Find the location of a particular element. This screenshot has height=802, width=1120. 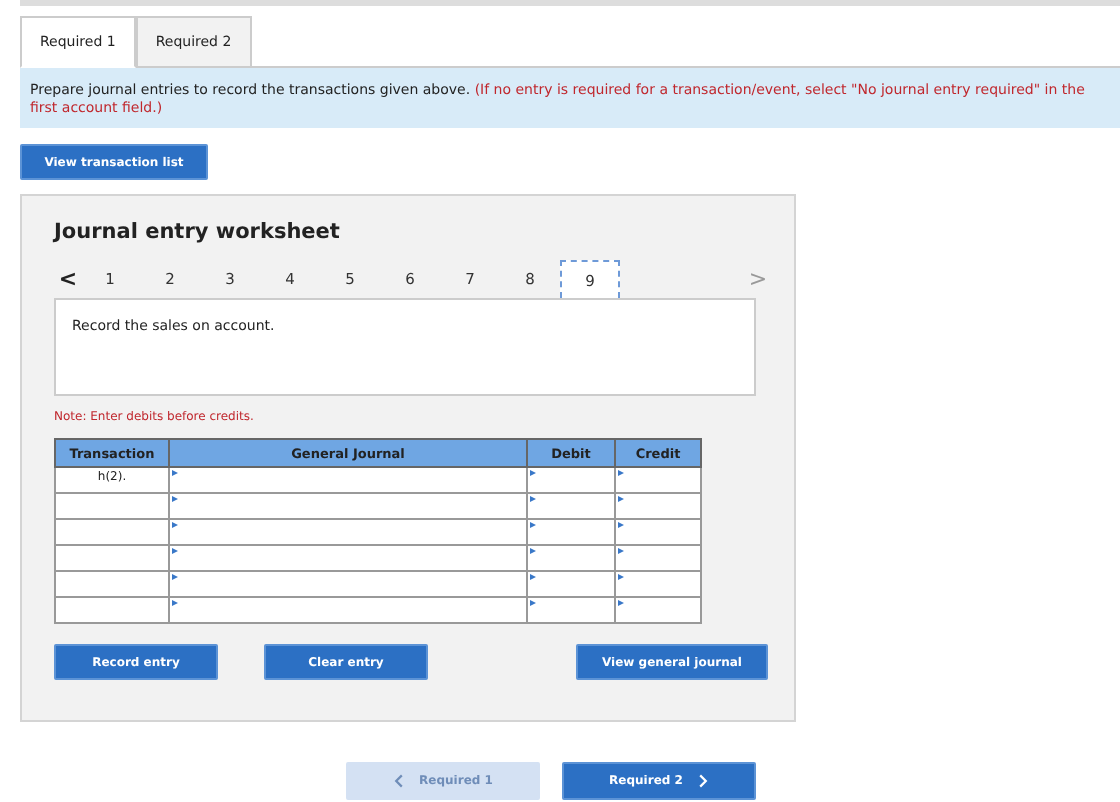

previous-button: < is located at coordinates (68, 279).